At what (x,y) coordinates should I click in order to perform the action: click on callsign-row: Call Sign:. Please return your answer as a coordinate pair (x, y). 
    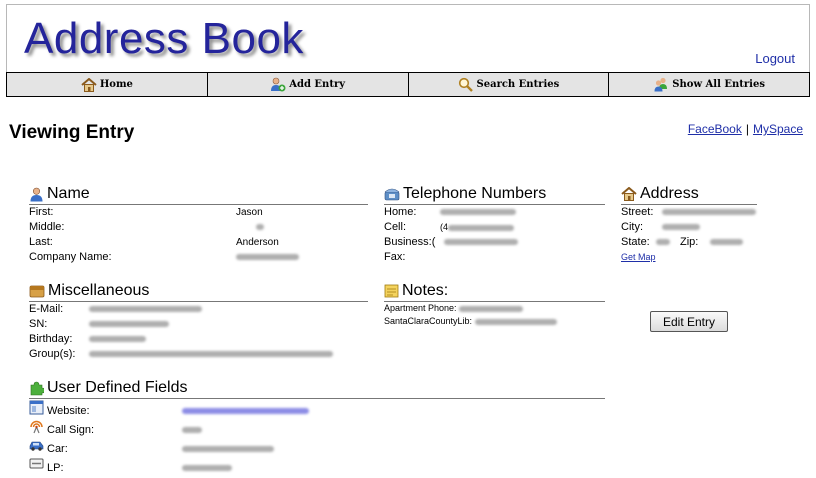
    Looking at the image, I should click on (317, 427).